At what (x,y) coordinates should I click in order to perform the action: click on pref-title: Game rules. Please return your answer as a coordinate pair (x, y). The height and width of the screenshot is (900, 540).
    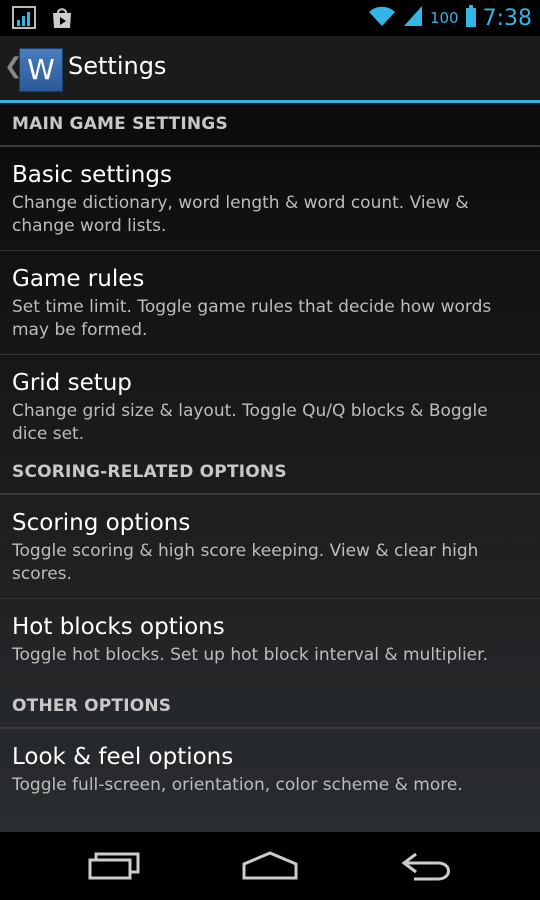
    Looking at the image, I should click on (78, 279).